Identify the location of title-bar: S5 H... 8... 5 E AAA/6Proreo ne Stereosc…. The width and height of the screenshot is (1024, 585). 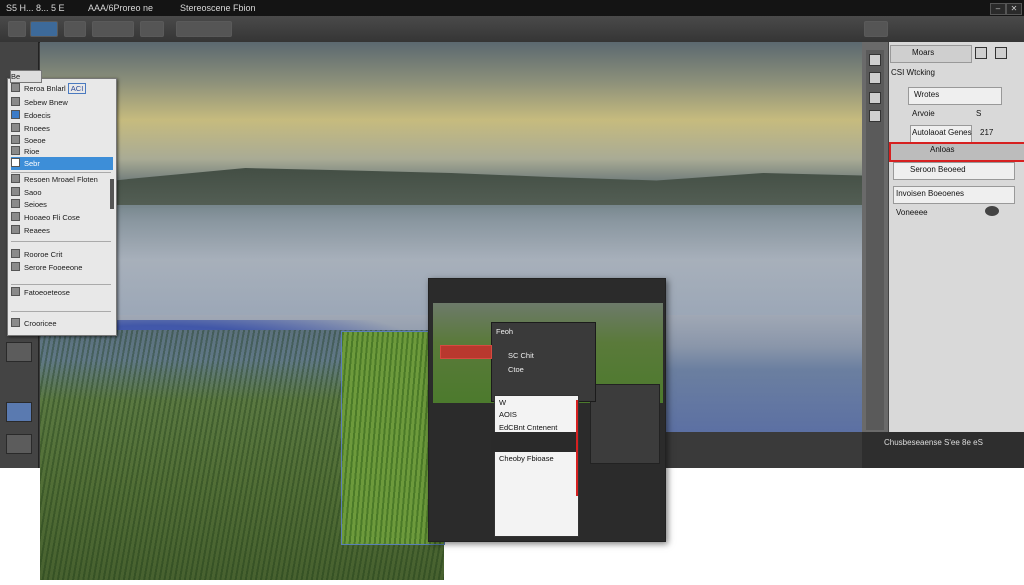
(512, 8).